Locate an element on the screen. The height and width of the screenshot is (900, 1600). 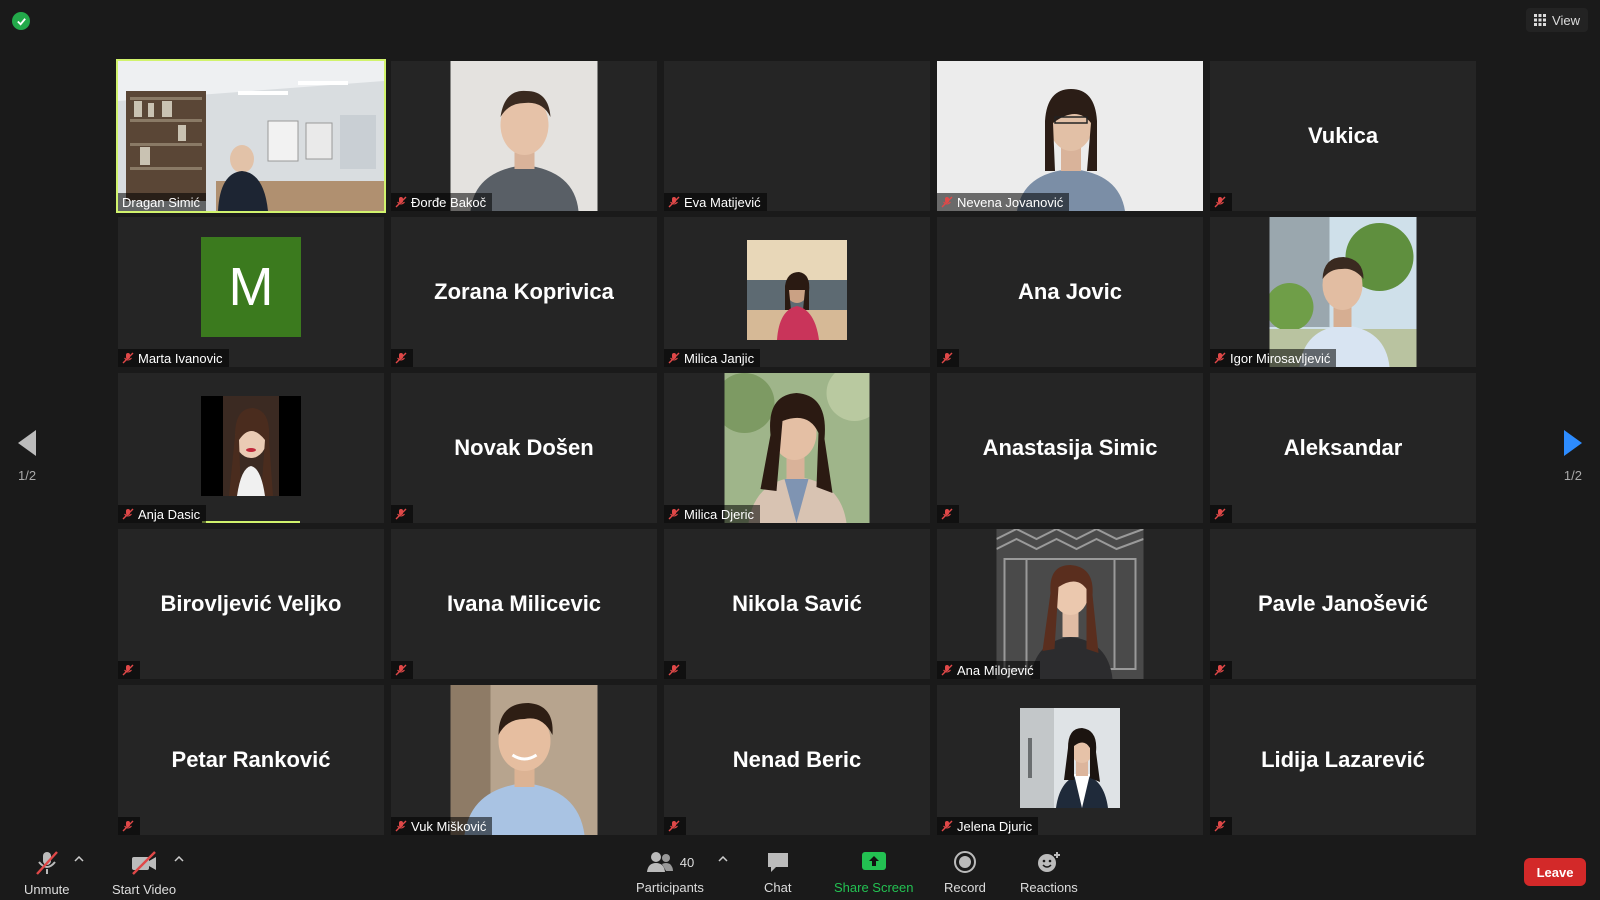
participant-tile: Eva Matijević is located at coordinates (797, 136).